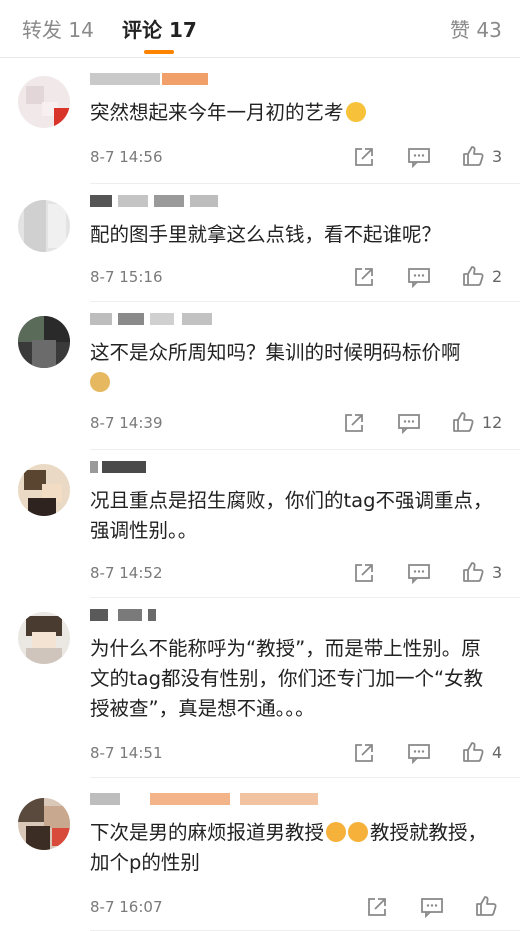  Describe the element at coordinates (260, 29) in the screenshot. I see `comment-tabs: 转发 14 评论 17 赞 43` at that location.